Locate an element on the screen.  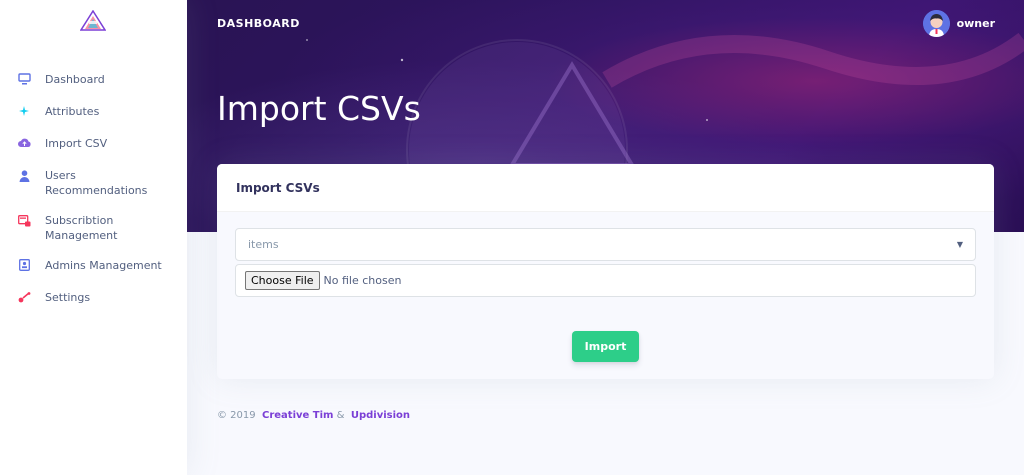
brand-logo is located at coordinates (93, 20).